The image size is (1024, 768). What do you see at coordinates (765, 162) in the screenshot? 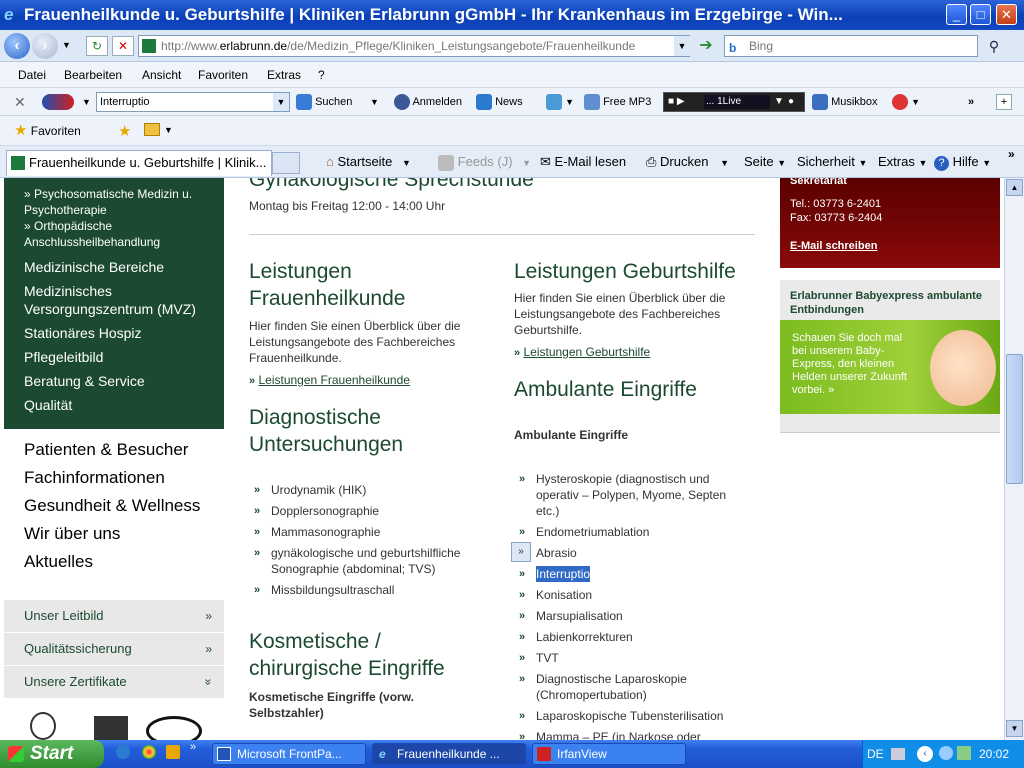
I see `seite-menu: Seite ▼` at bounding box center [765, 162].